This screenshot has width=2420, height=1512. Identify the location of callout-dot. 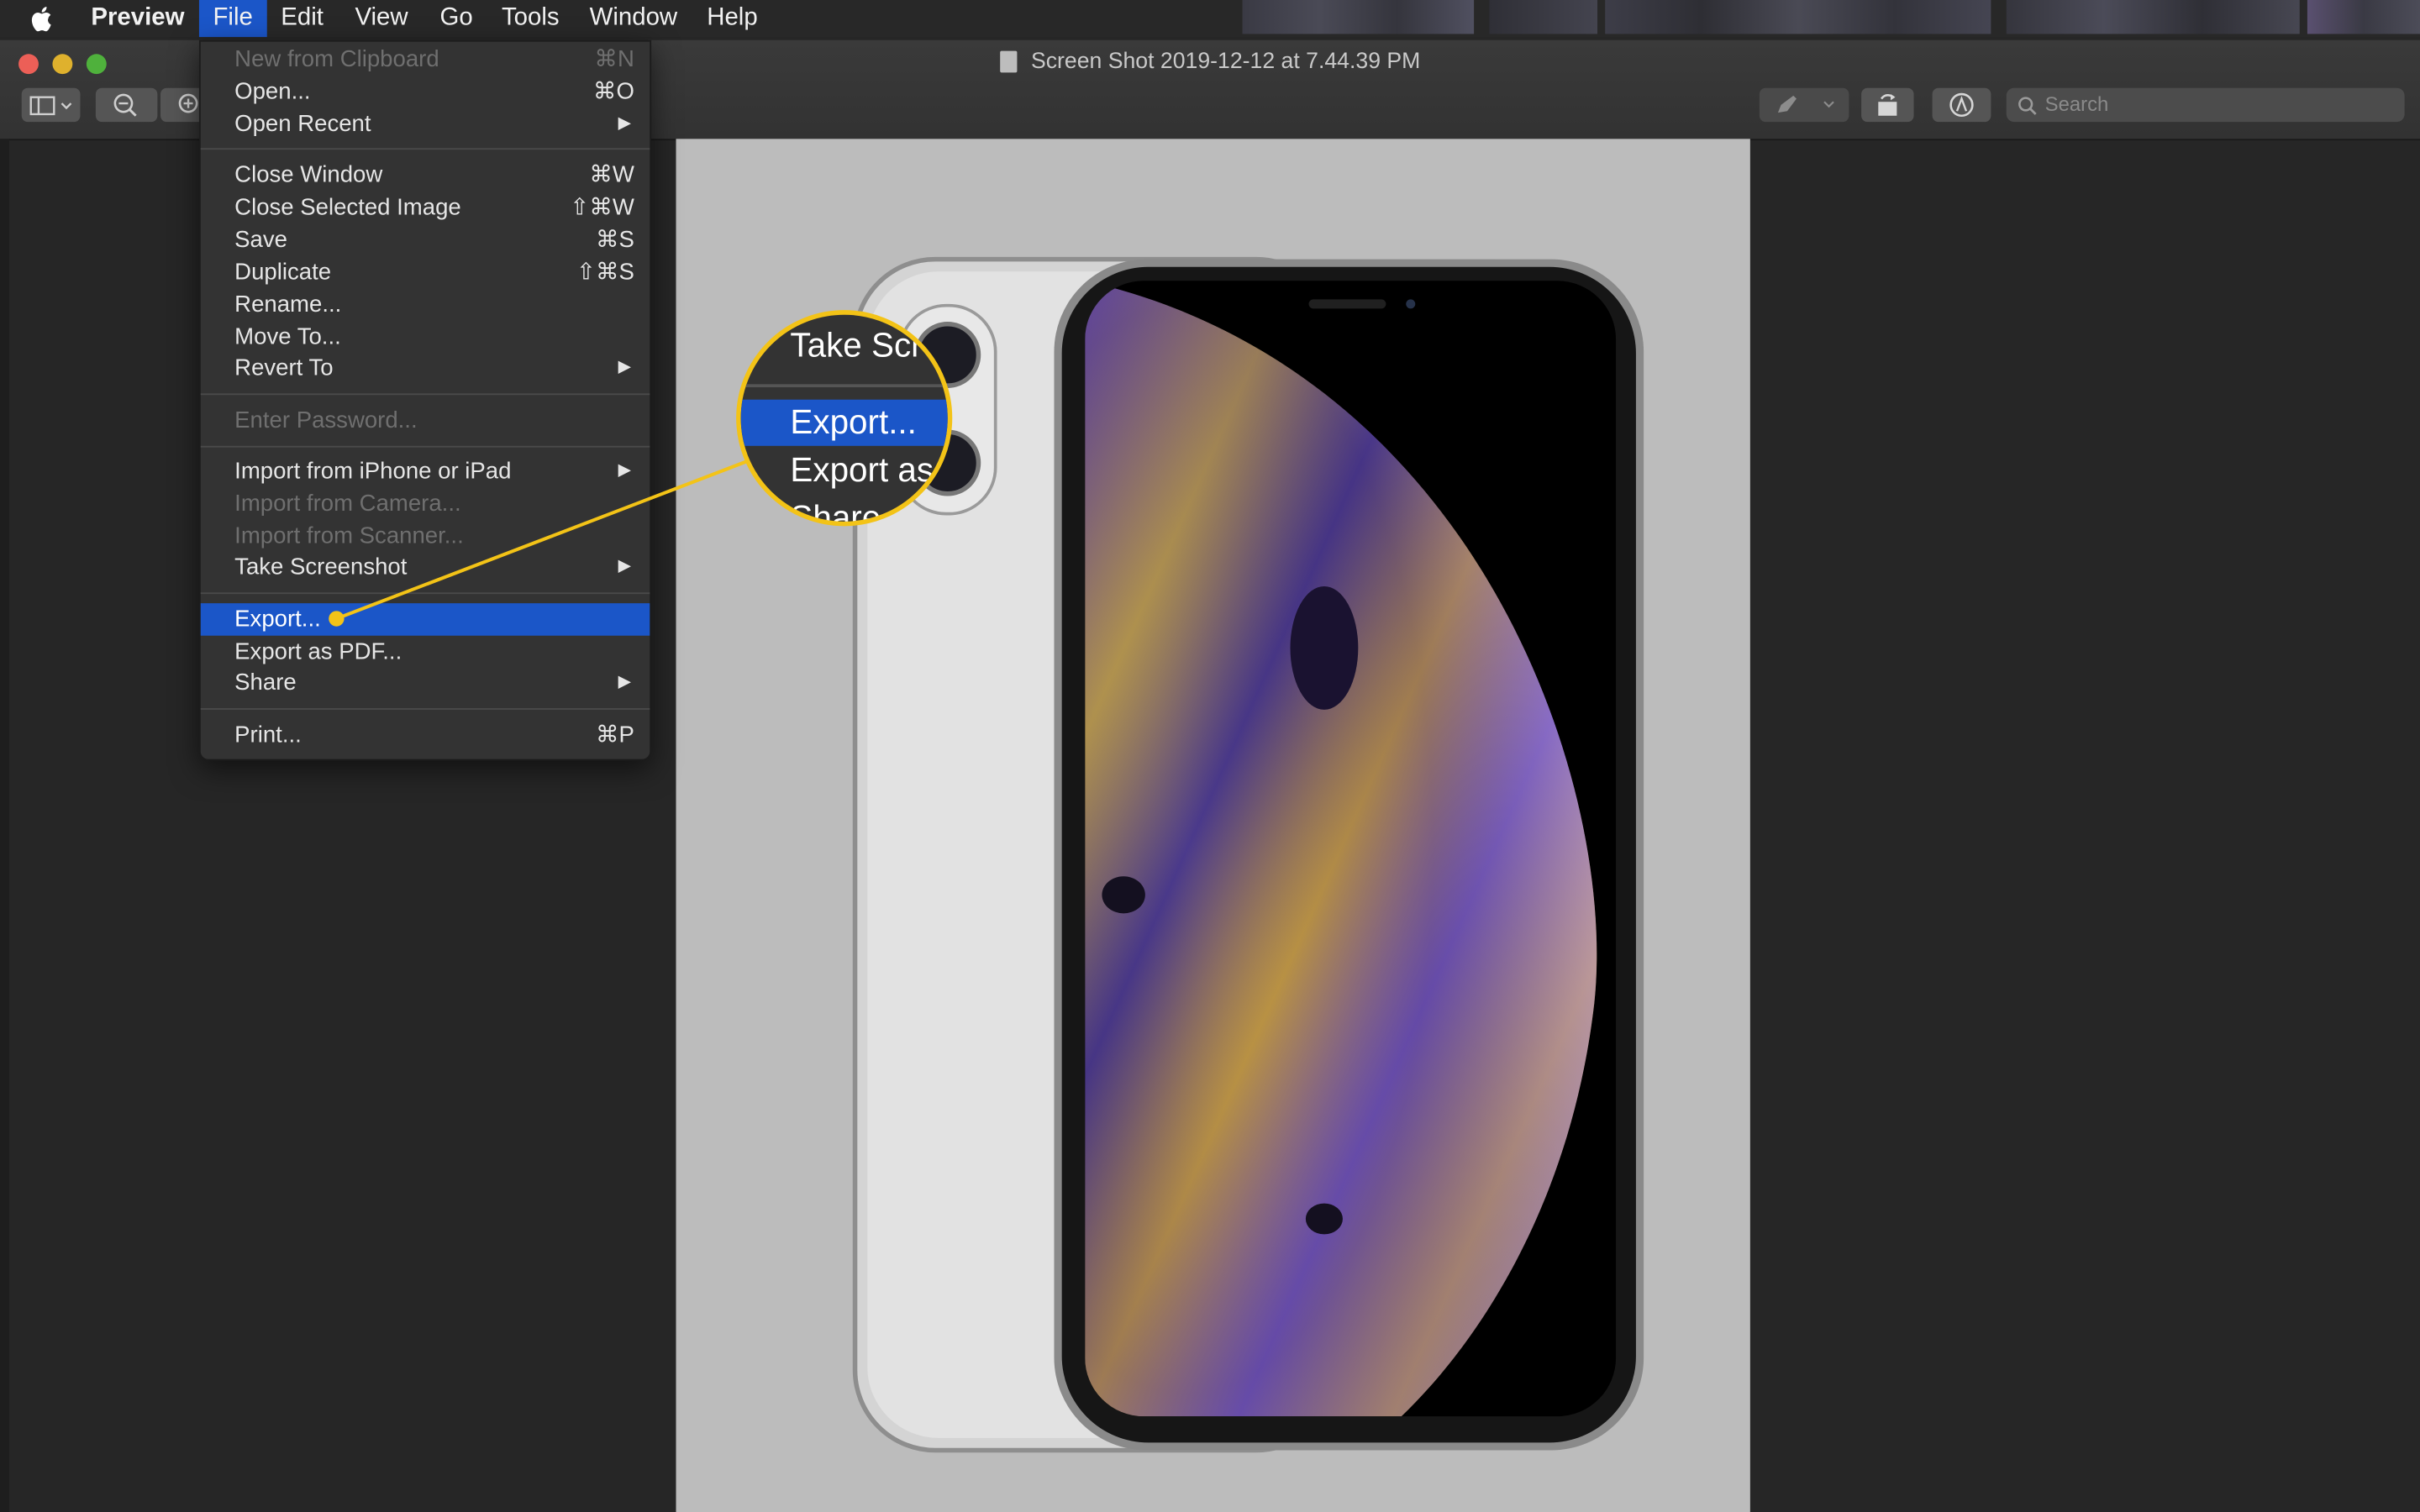
(337, 619).